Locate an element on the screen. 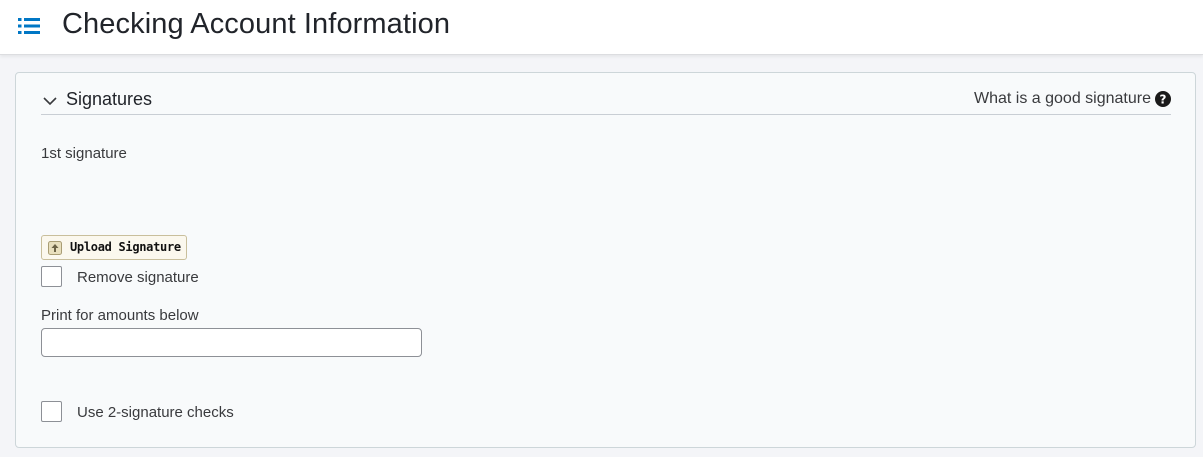 This screenshot has height=457, width=1203. two-signature-label: Use 2-signature checks is located at coordinates (155, 412).